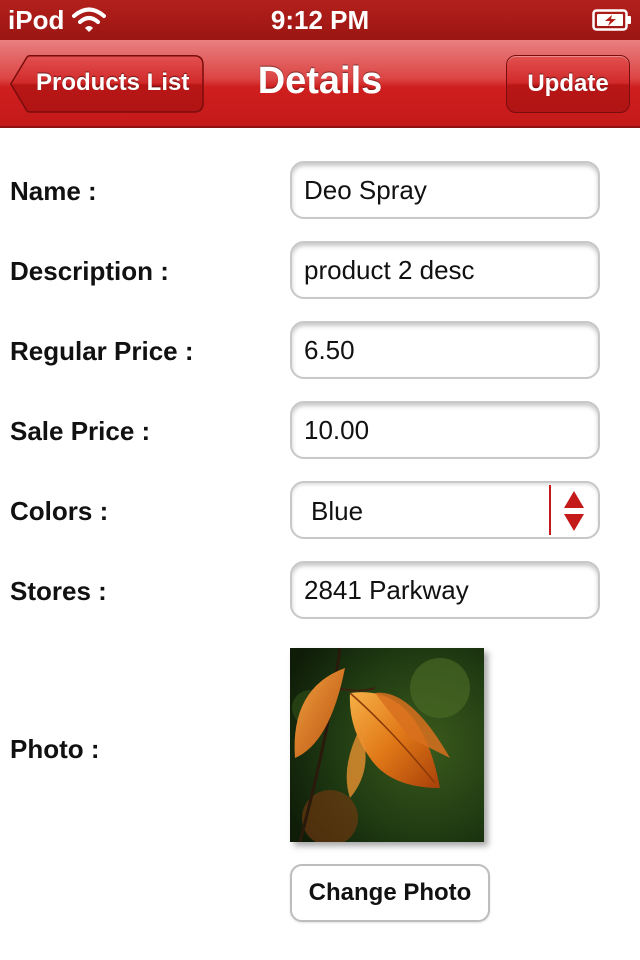 The image size is (640, 960). Describe the element at coordinates (53, 191) in the screenshot. I see `name-label: Name :` at that location.